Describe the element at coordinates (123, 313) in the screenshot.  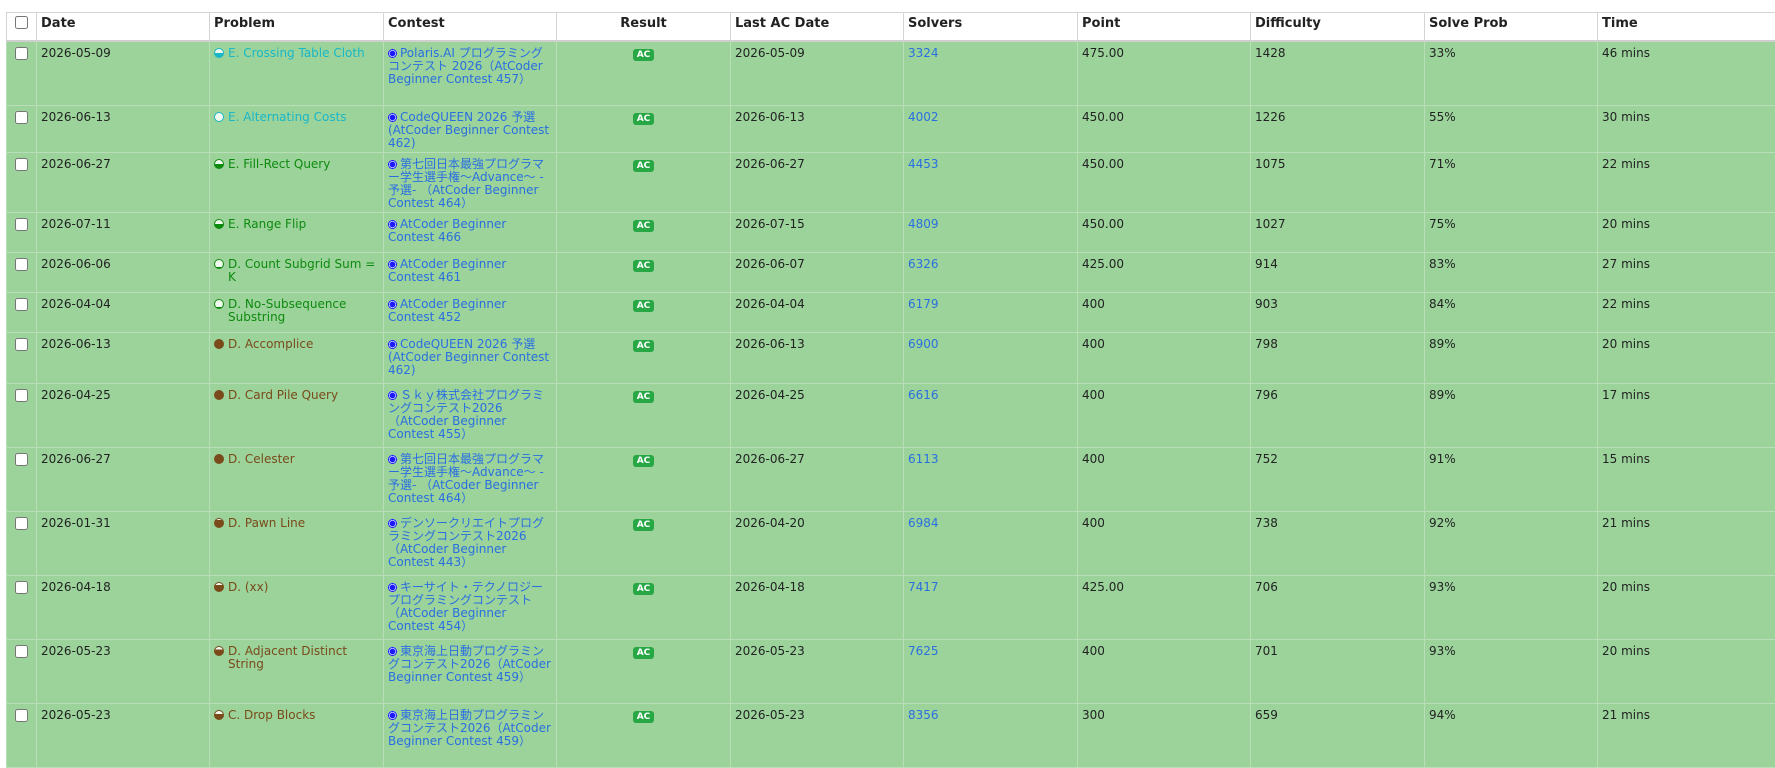
I see `date-cell: 2026-04-04` at that location.